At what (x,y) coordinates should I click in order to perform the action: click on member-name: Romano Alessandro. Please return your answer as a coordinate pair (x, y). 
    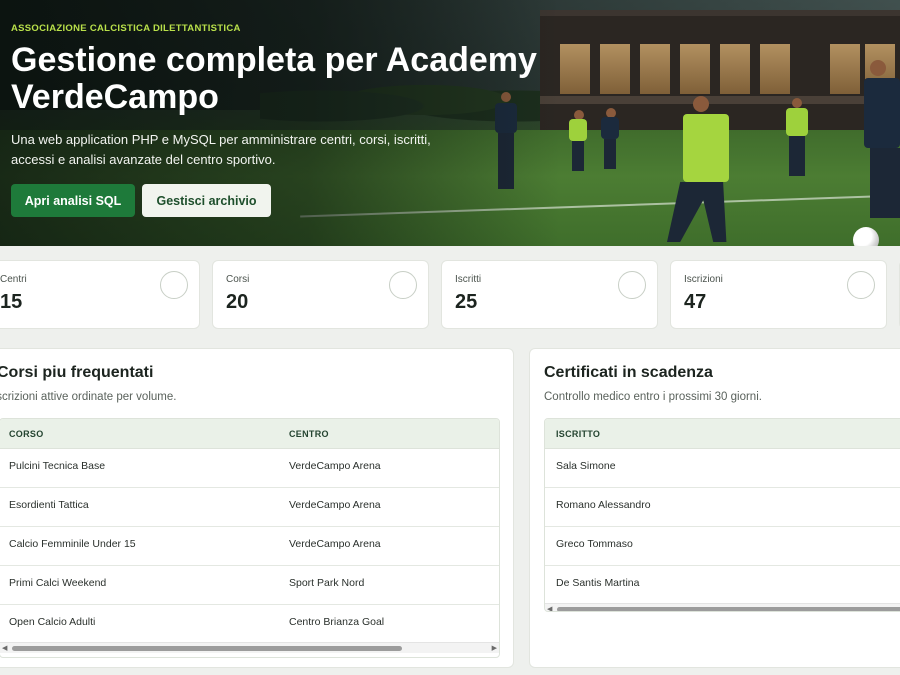
    Looking at the image, I should click on (603, 505).